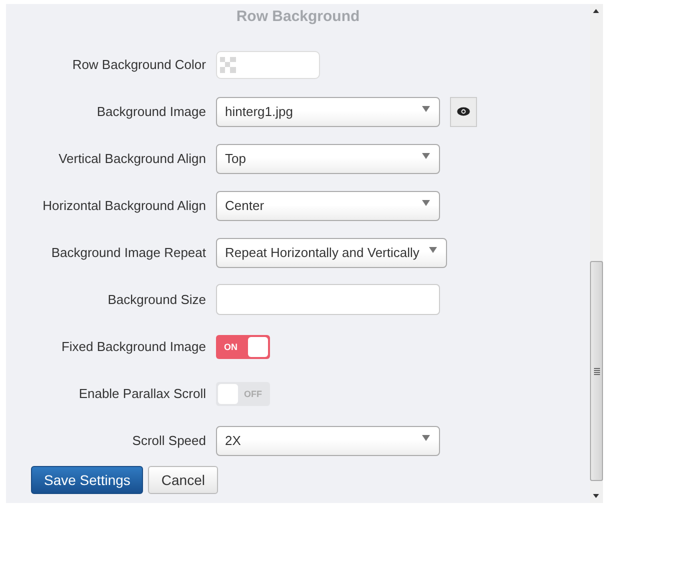 The height and width of the screenshot is (564, 690). I want to click on field-label: Background Size, so click(156, 299).